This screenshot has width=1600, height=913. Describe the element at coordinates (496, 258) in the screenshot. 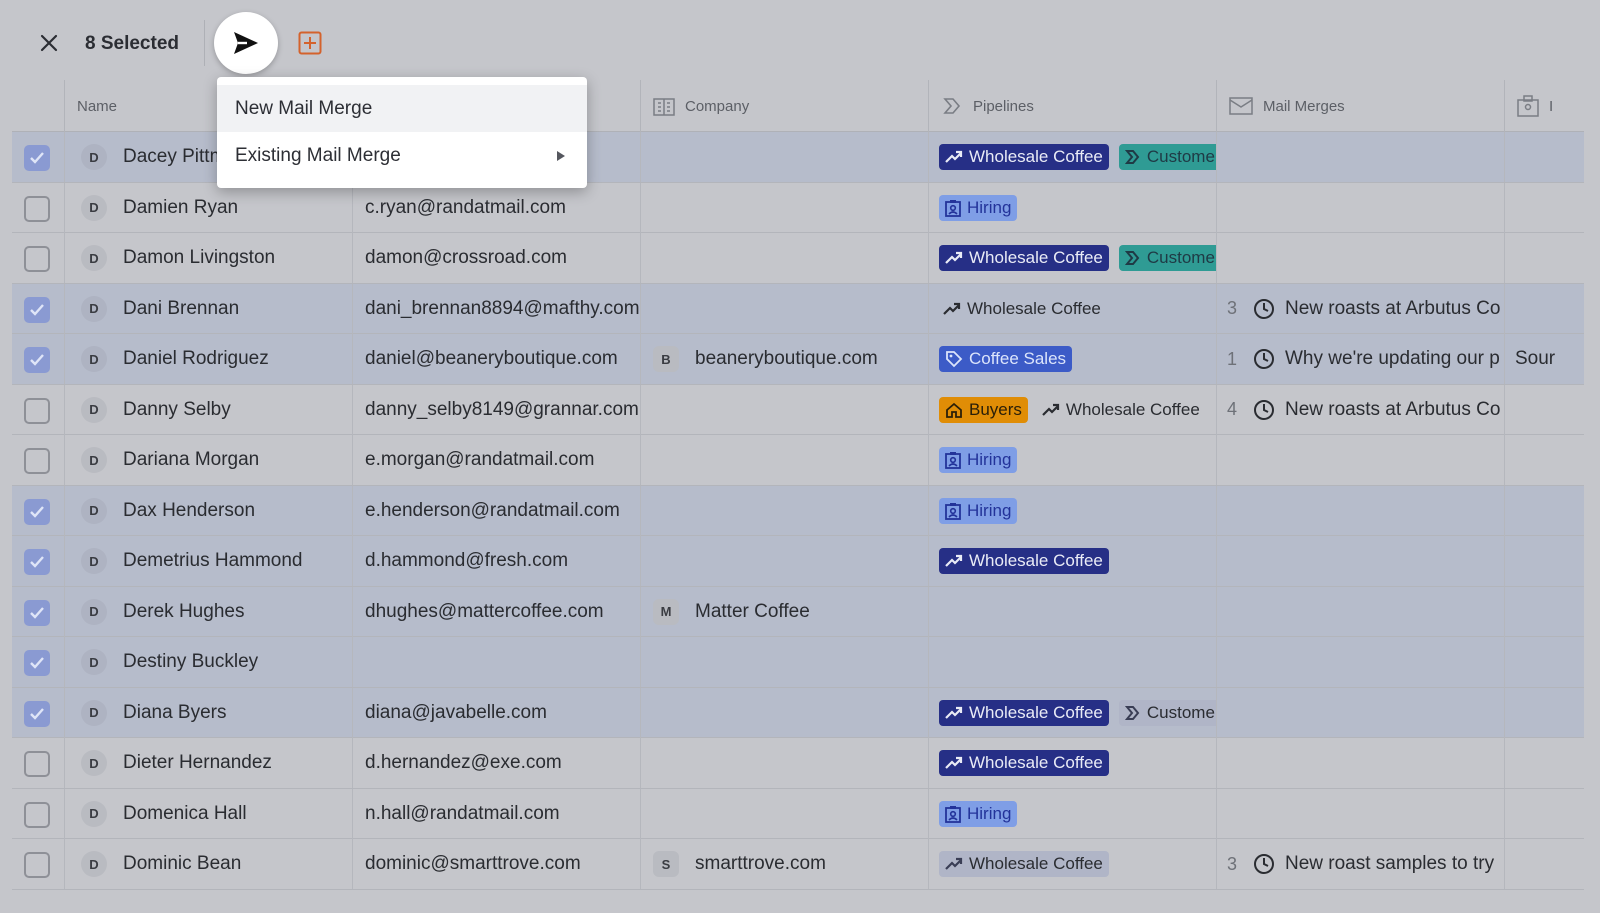

I see `email-cell: damon@crossroad.com` at that location.